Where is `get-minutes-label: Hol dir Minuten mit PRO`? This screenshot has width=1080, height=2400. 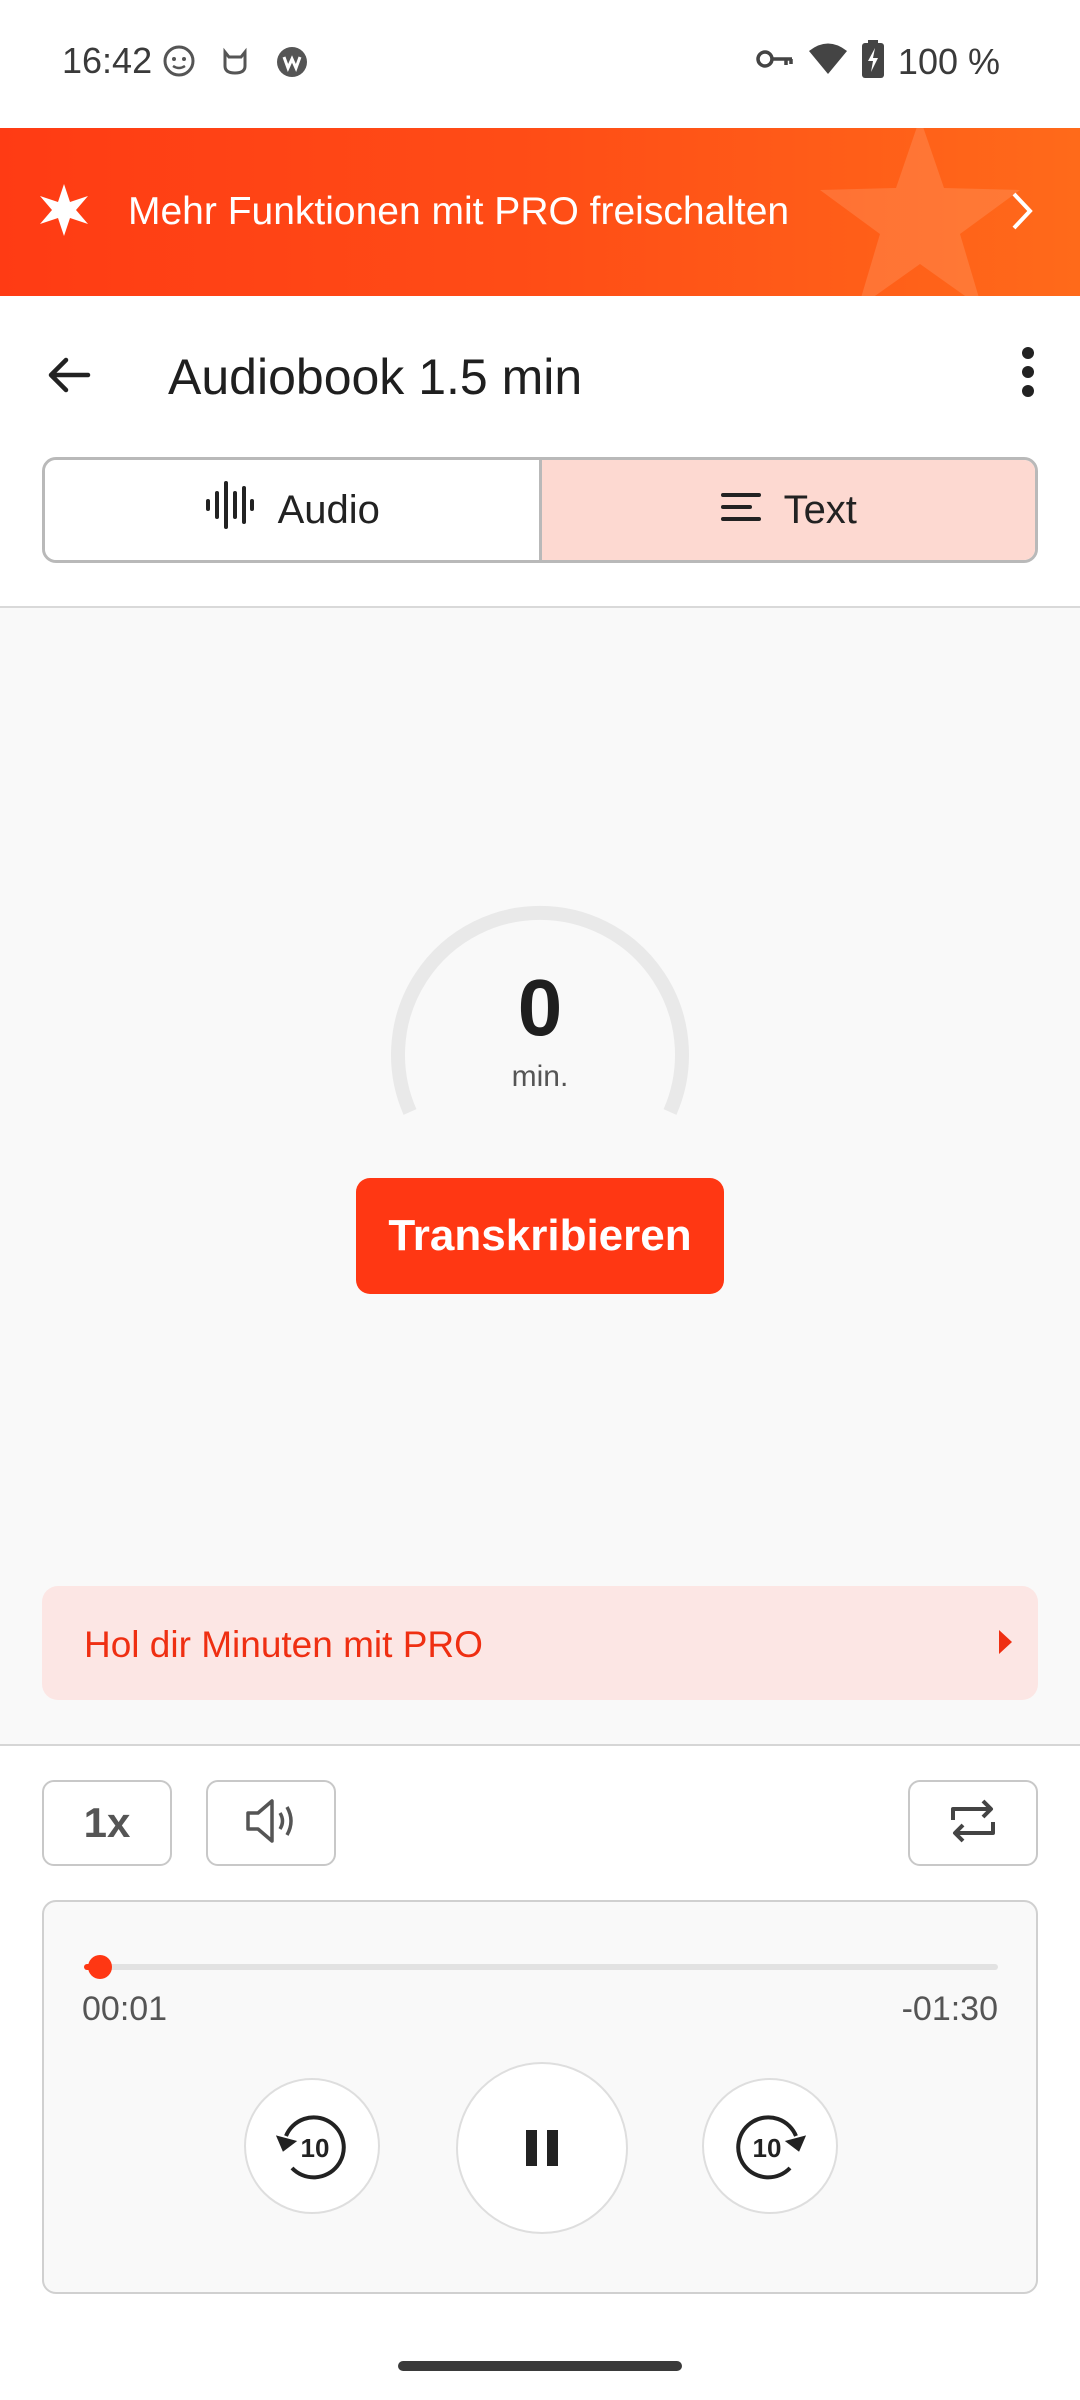
get-minutes-label: Hol dir Minuten mit PRO is located at coordinates (283, 1644).